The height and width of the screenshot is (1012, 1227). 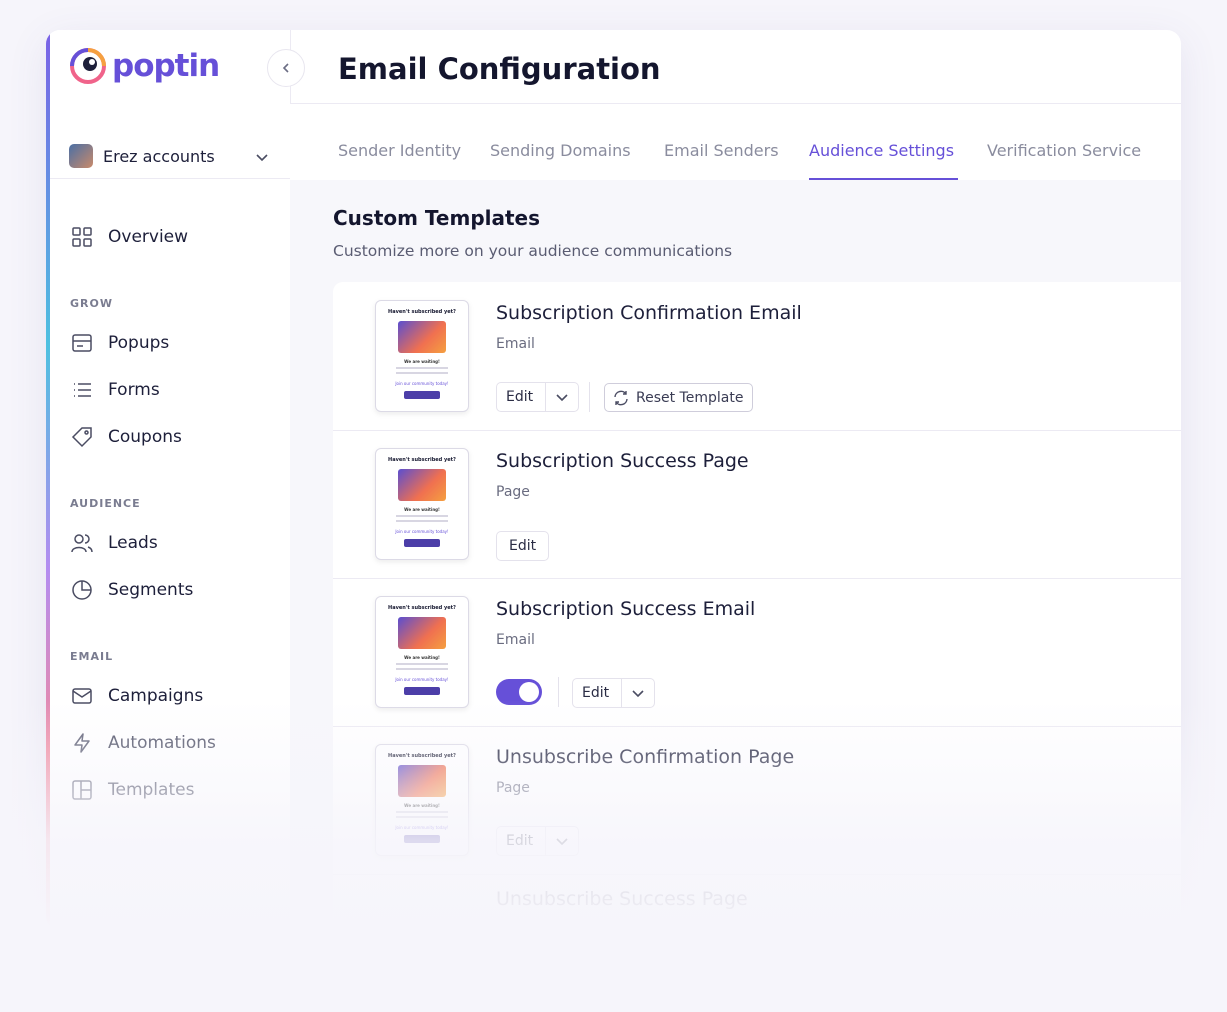 I want to click on sidebar-item-label: Overview, so click(x=148, y=237).